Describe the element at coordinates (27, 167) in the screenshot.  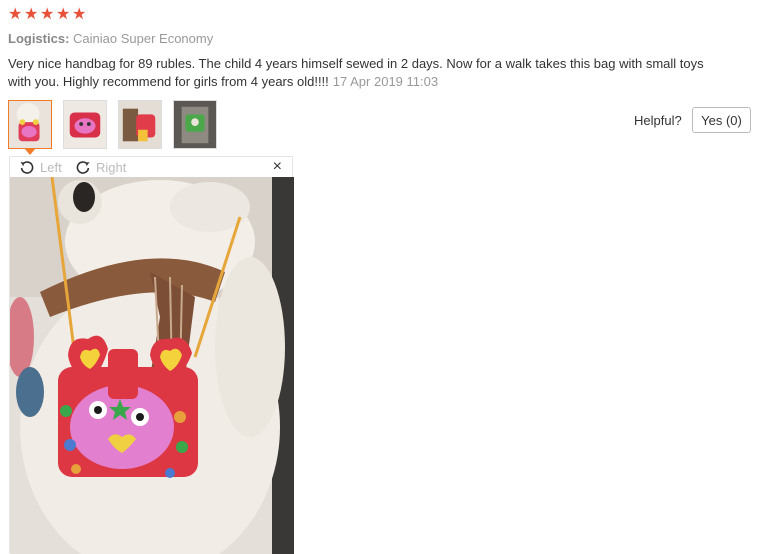
I see `rotate-left-icon` at that location.